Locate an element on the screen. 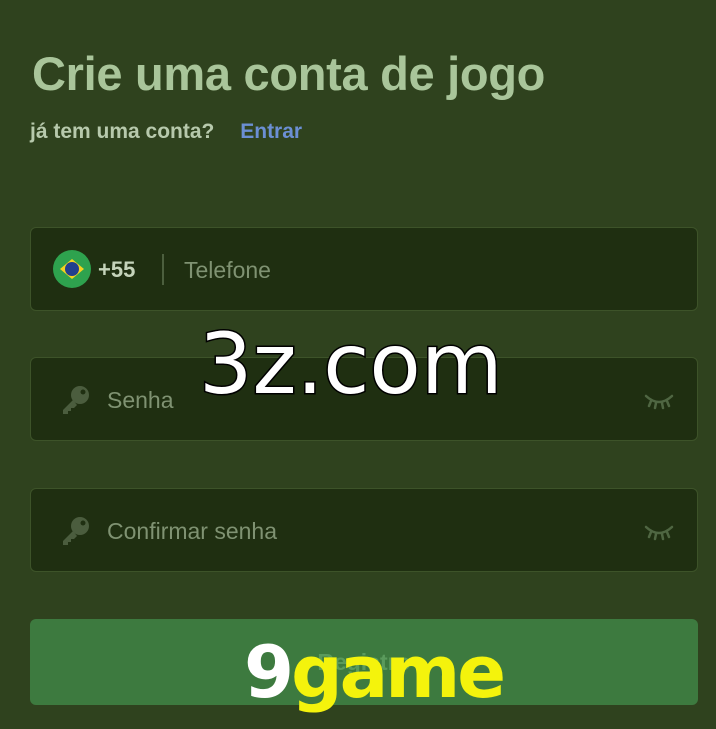  login-prompt: já tem uma conta? Entrar is located at coordinates (166, 132).